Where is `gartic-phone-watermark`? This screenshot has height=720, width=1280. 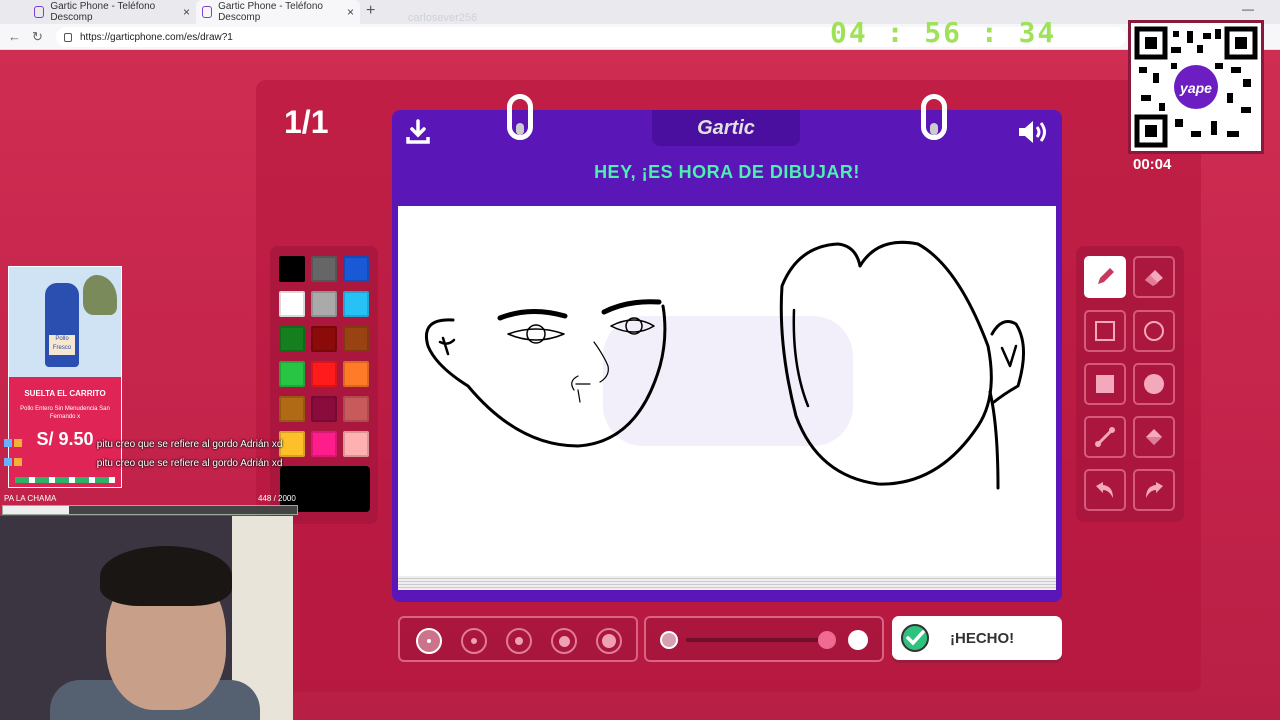 gartic-phone-watermark is located at coordinates (728, 381).